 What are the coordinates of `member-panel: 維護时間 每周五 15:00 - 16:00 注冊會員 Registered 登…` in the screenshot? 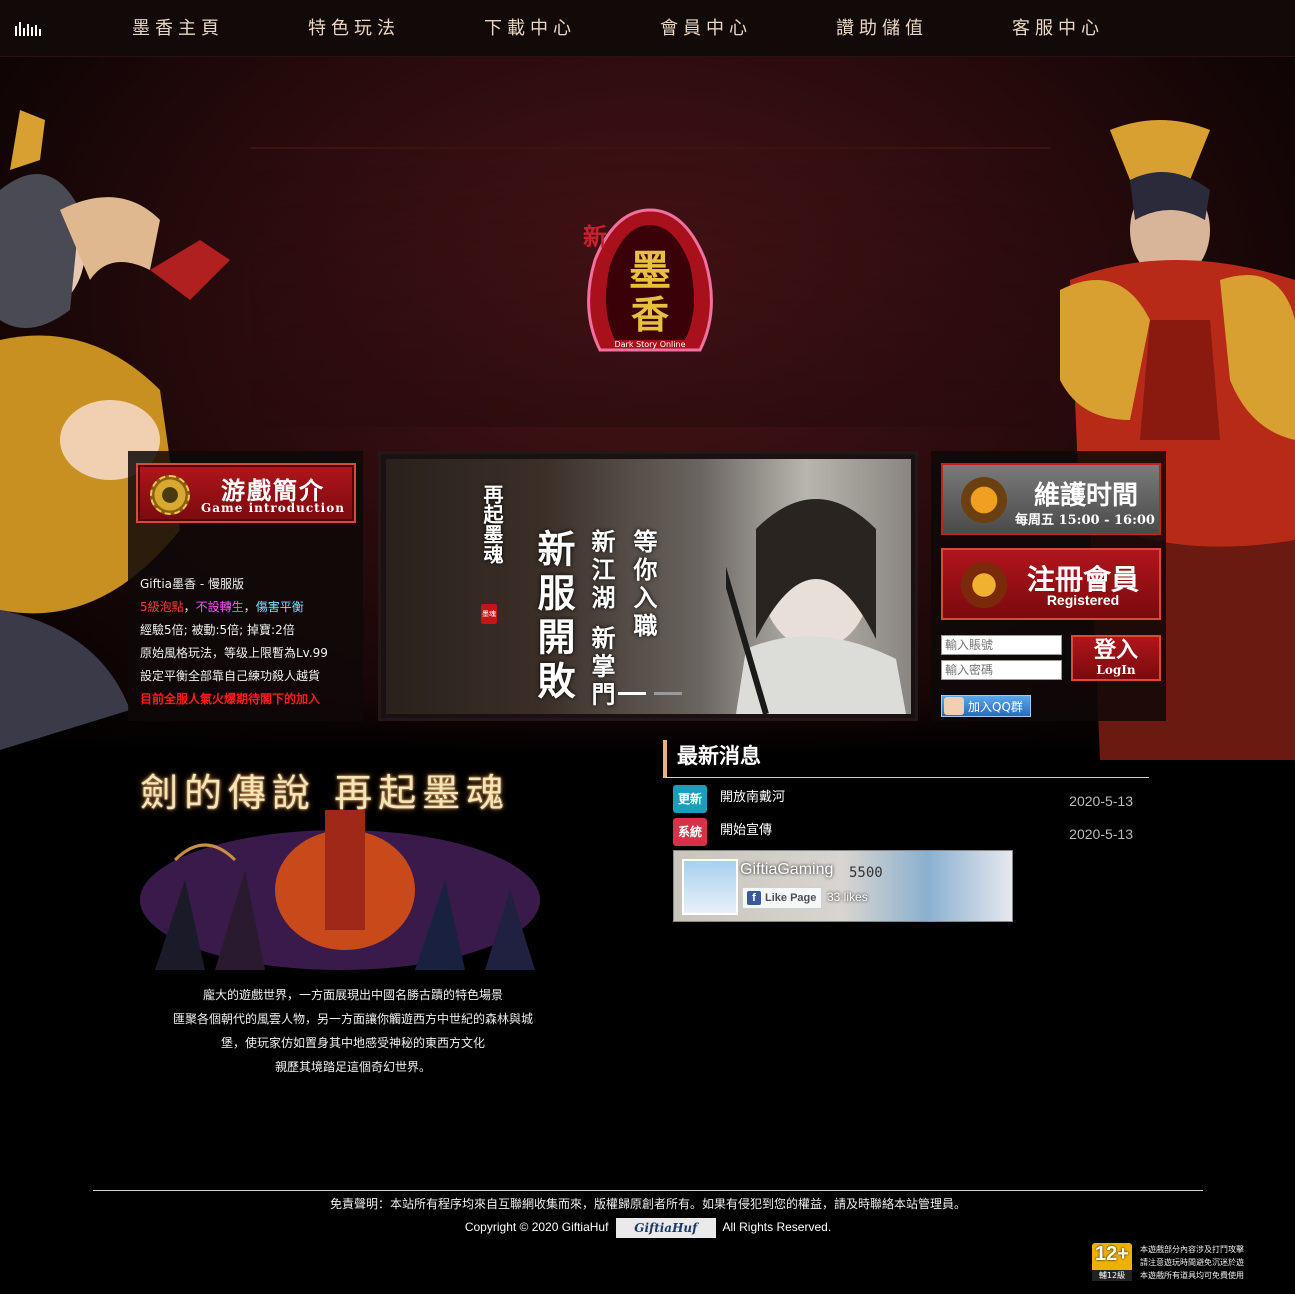 It's located at (1048, 586).